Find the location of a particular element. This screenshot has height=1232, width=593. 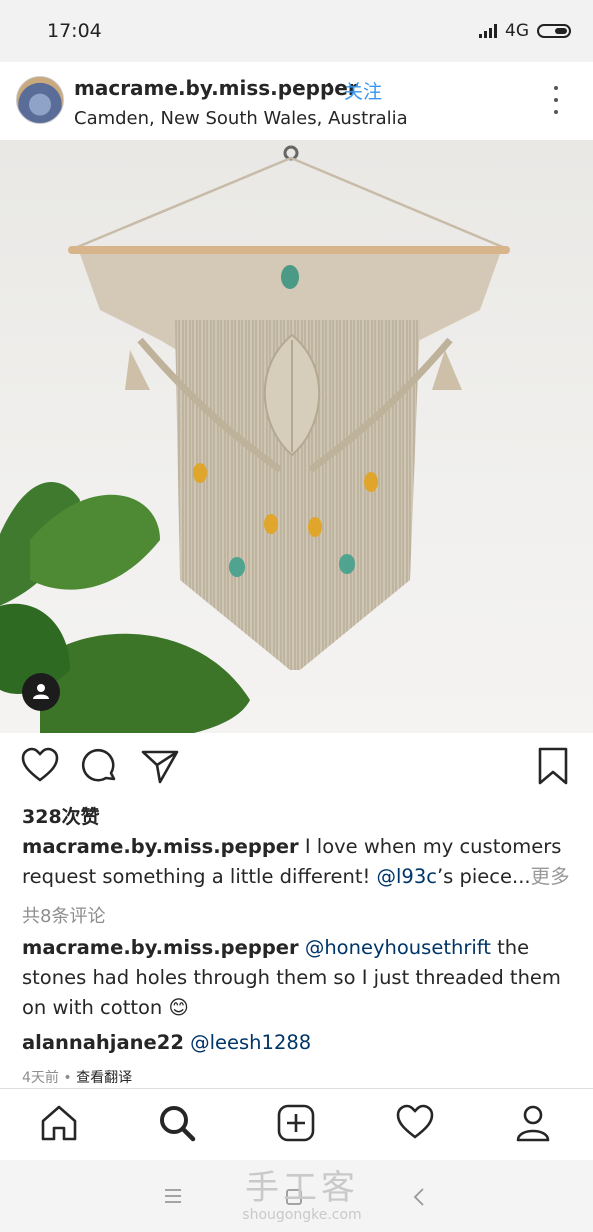

comment-icon is located at coordinates (100, 768).